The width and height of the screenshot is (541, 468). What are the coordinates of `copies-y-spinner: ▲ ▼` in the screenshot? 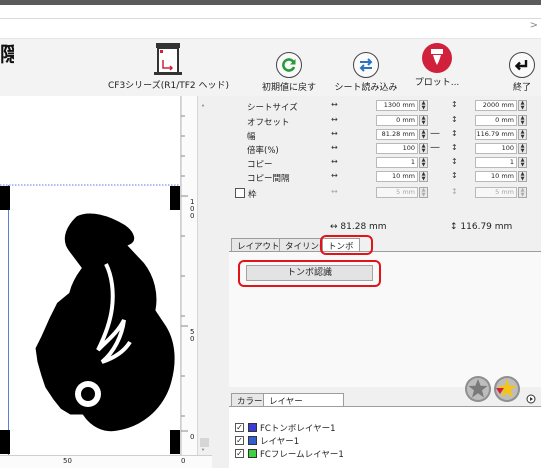 It's located at (522, 162).